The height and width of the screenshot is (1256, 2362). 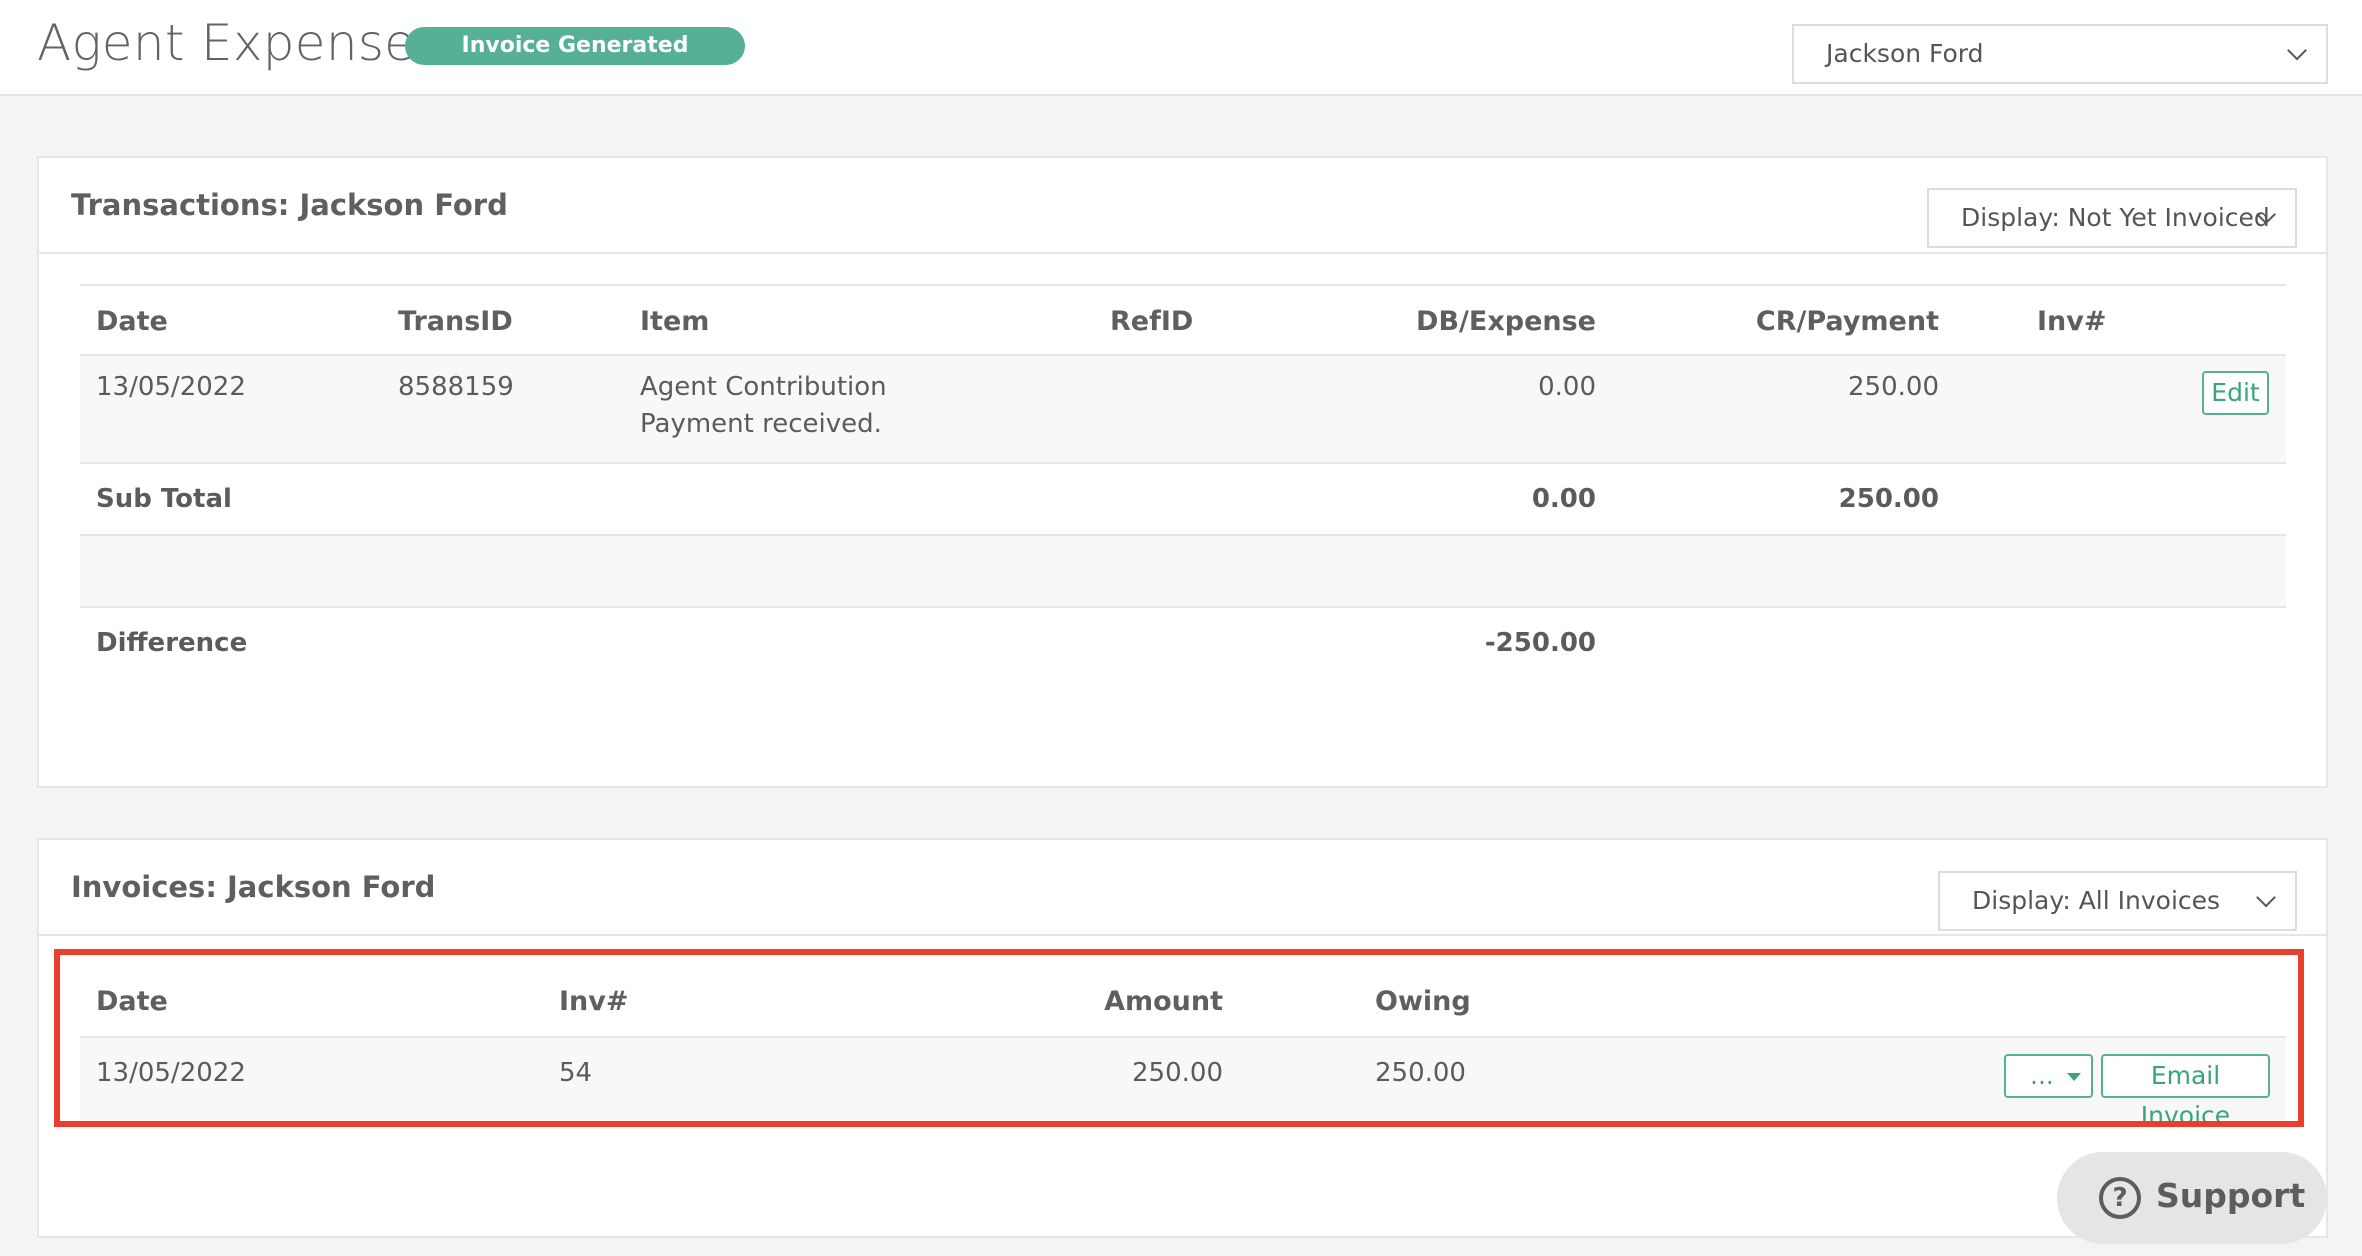 What do you see at coordinates (172, 643) in the screenshot?
I see `difference-label: Difference` at bounding box center [172, 643].